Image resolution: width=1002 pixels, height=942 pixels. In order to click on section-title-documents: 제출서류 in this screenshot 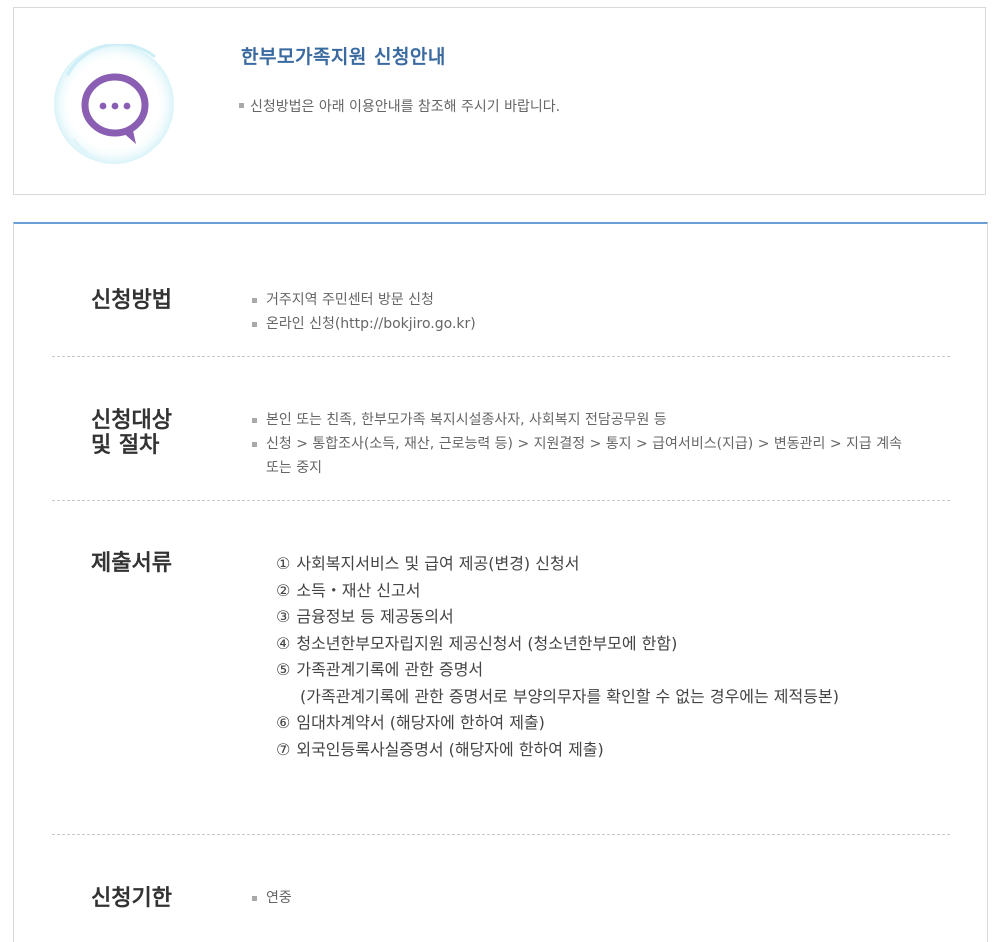, I will do `click(131, 563)`.